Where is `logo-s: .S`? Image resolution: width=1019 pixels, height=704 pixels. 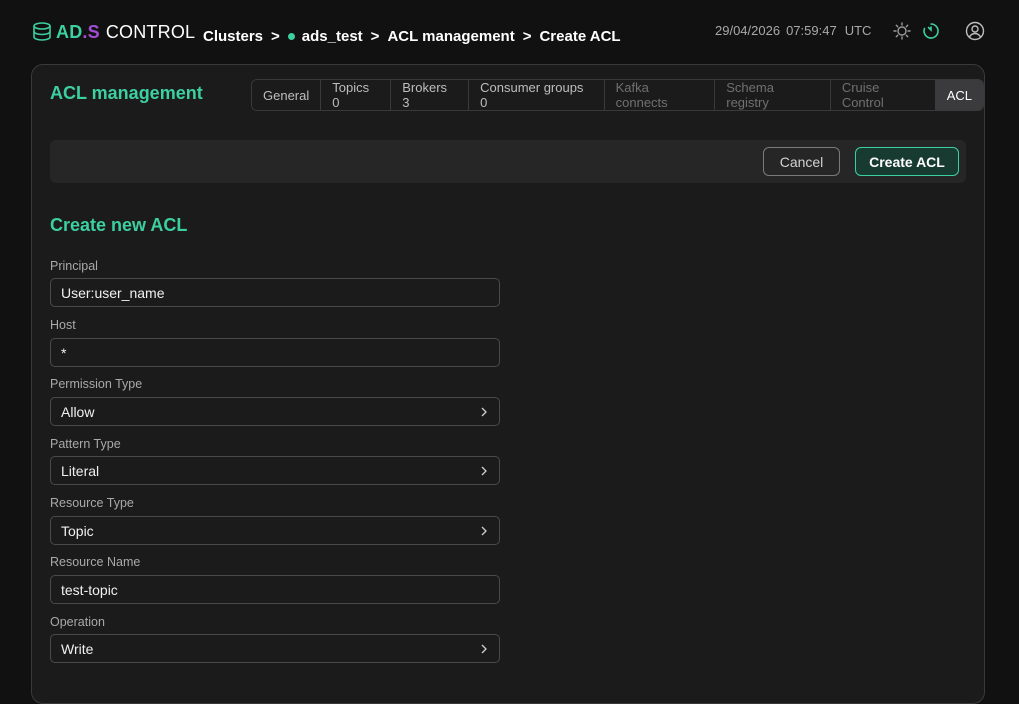 logo-s: .S is located at coordinates (91, 31).